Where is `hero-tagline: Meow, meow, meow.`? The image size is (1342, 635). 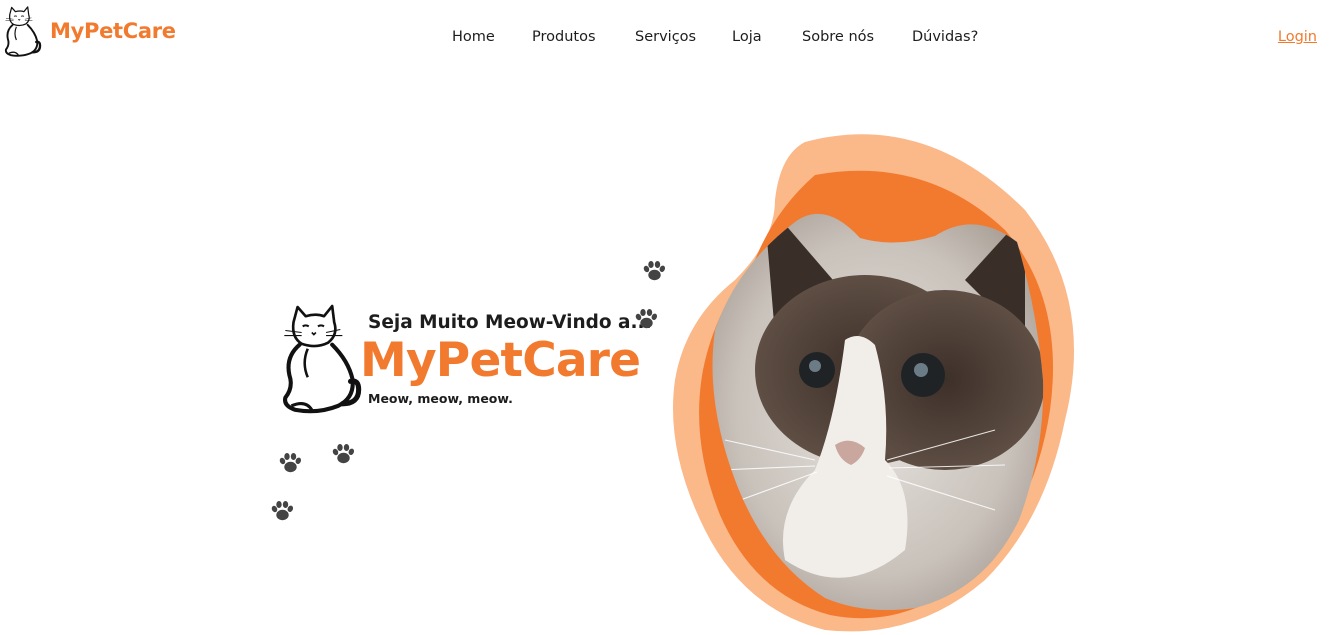 hero-tagline: Meow, meow, meow. is located at coordinates (440, 398).